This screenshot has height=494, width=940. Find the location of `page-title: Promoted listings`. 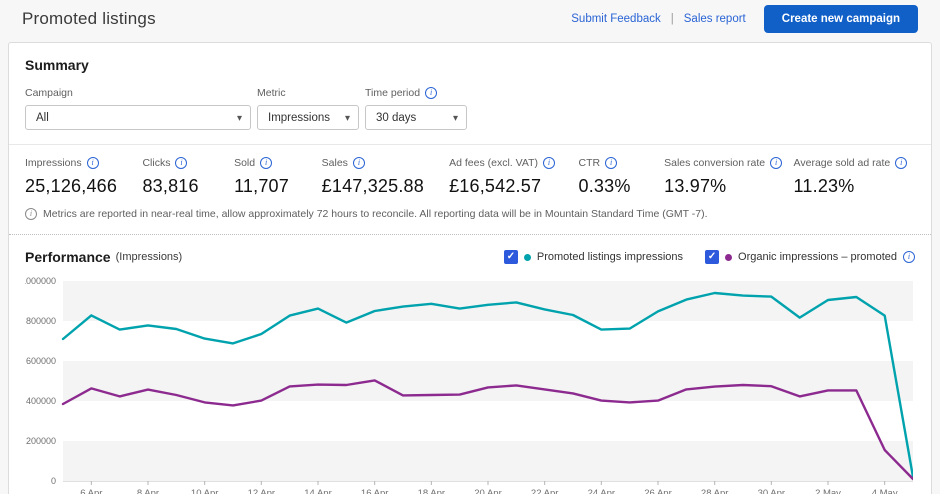

page-title: Promoted listings is located at coordinates (89, 18).